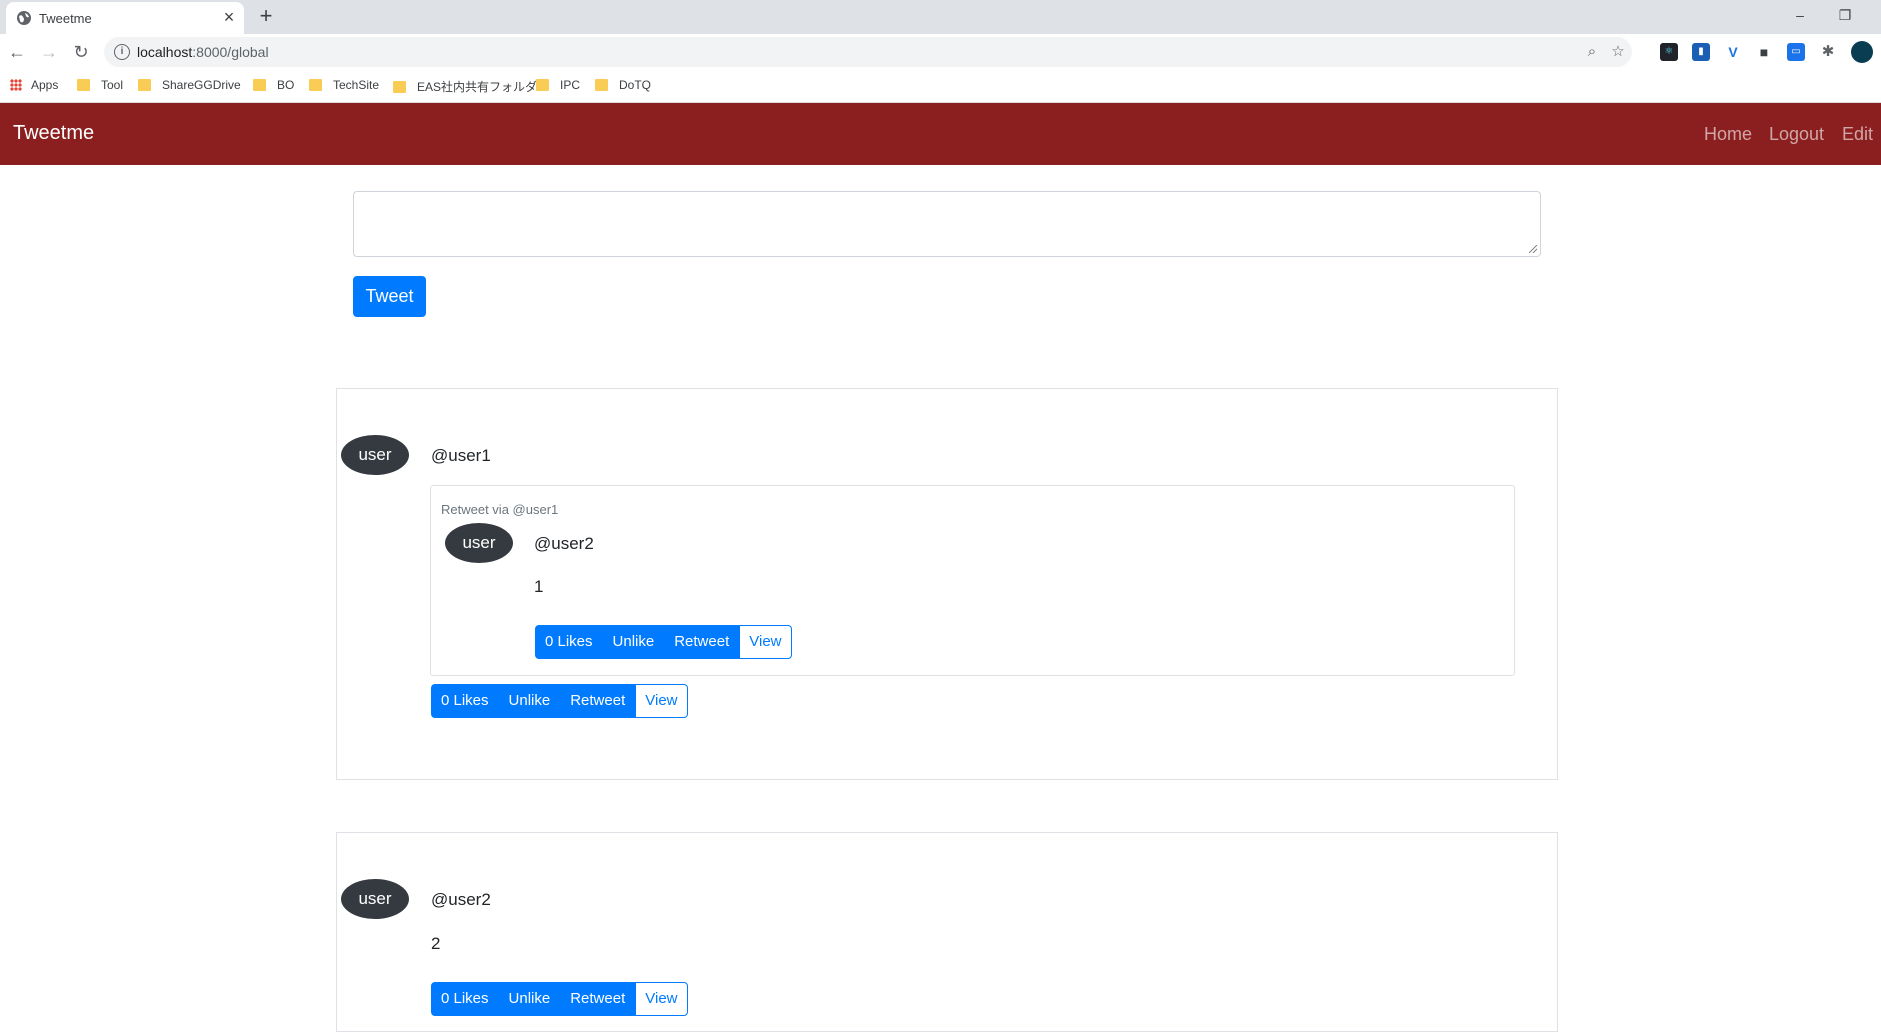  I want to click on globe-icon, so click(24, 18).